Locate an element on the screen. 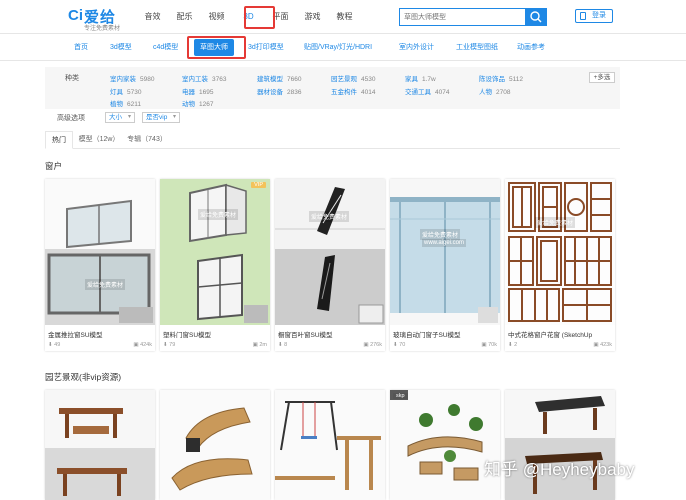 This screenshot has width=686, height=500. pergola-model-image is located at coordinates (100, 445).